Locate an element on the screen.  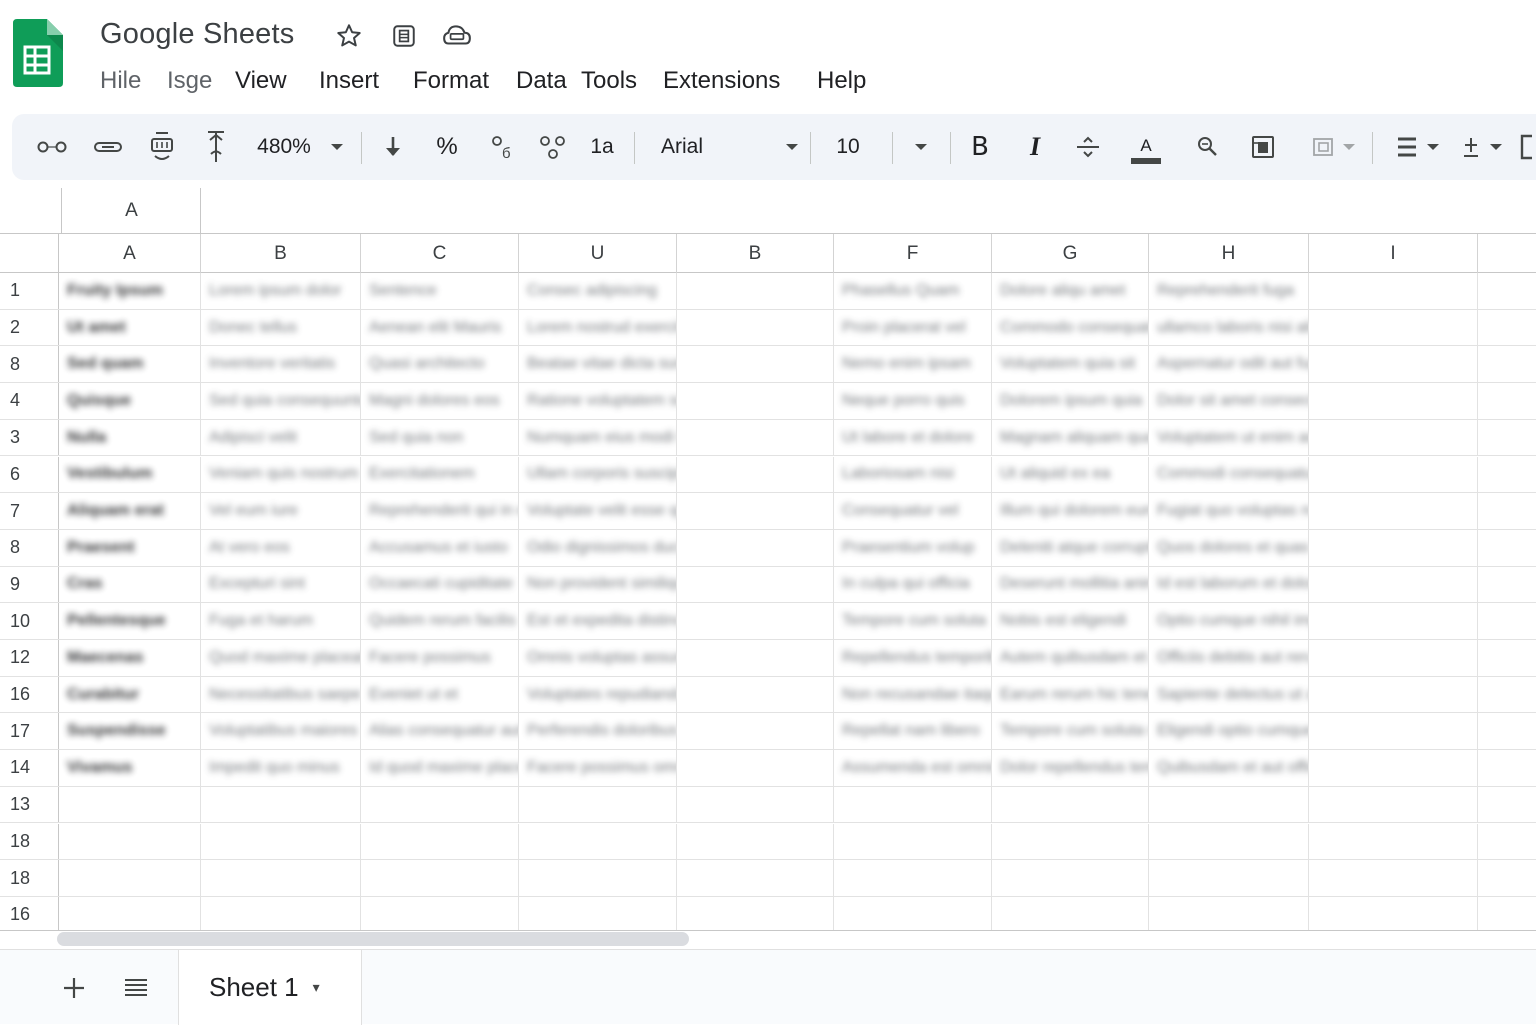
grid-cell: Voluptatem quia sit is located at coordinates (1070, 364).